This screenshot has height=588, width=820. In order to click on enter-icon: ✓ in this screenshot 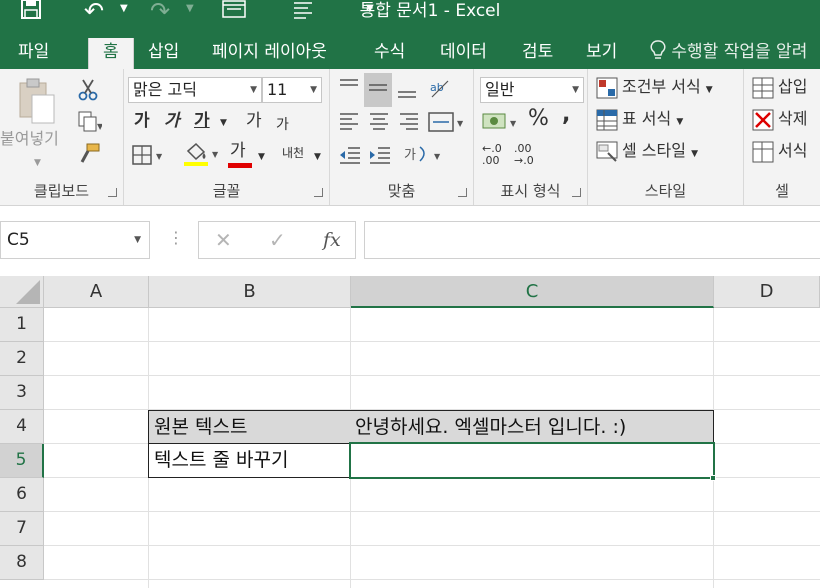, I will do `click(277, 240)`.